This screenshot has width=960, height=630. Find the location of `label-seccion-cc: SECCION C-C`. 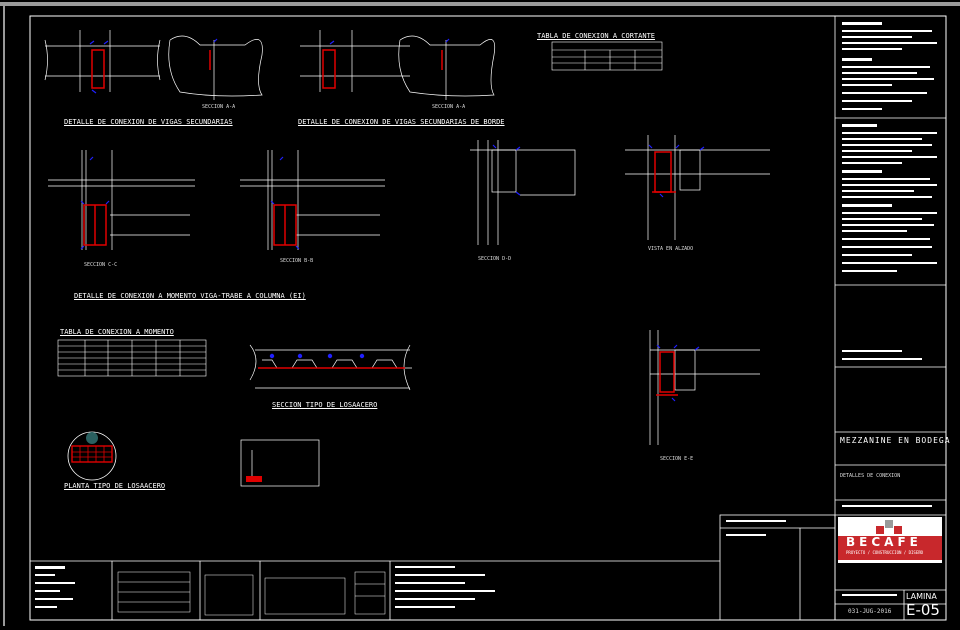

label-seccion-cc: SECCION C-C is located at coordinates (101, 265).